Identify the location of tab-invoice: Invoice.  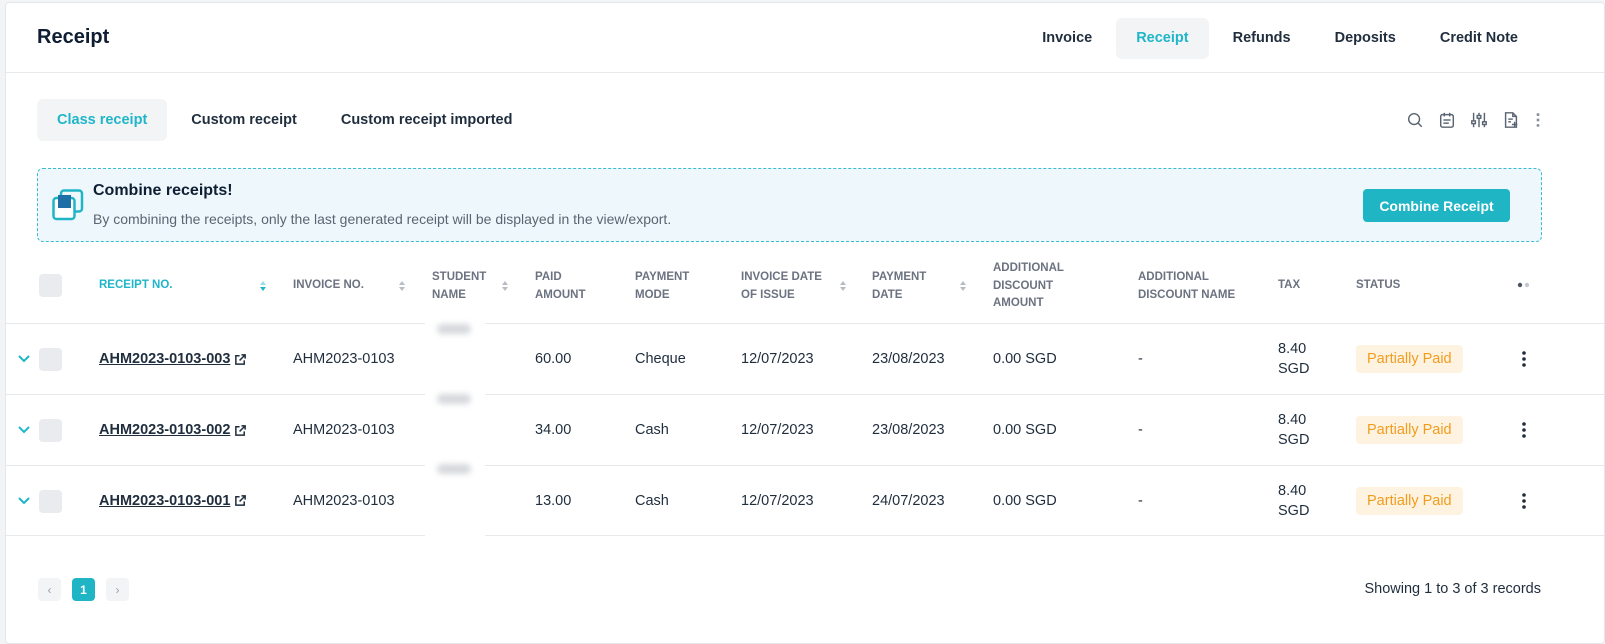
(1067, 38).